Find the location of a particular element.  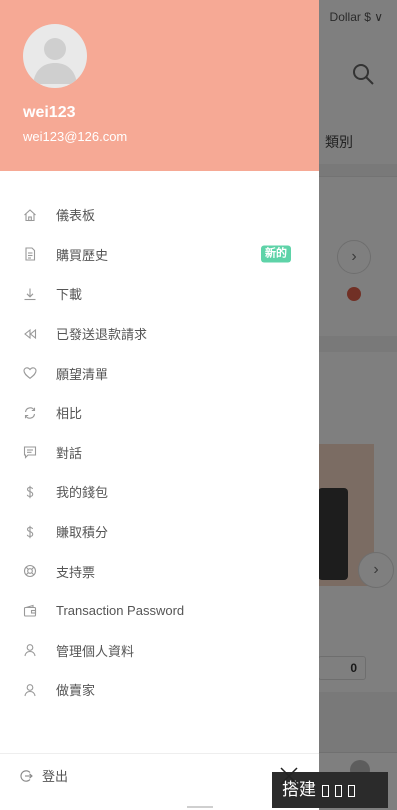

heart-icon is located at coordinates (30, 373).